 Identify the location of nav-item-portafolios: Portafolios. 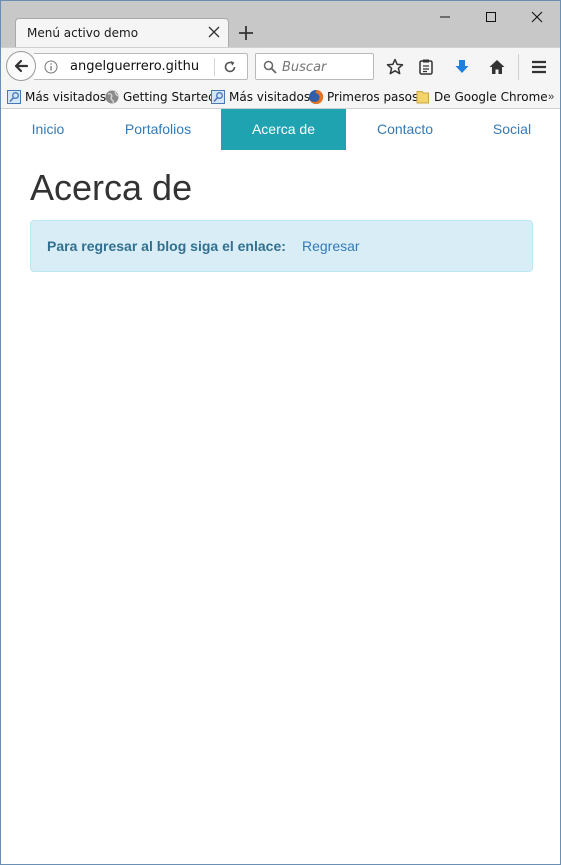
(158, 129).